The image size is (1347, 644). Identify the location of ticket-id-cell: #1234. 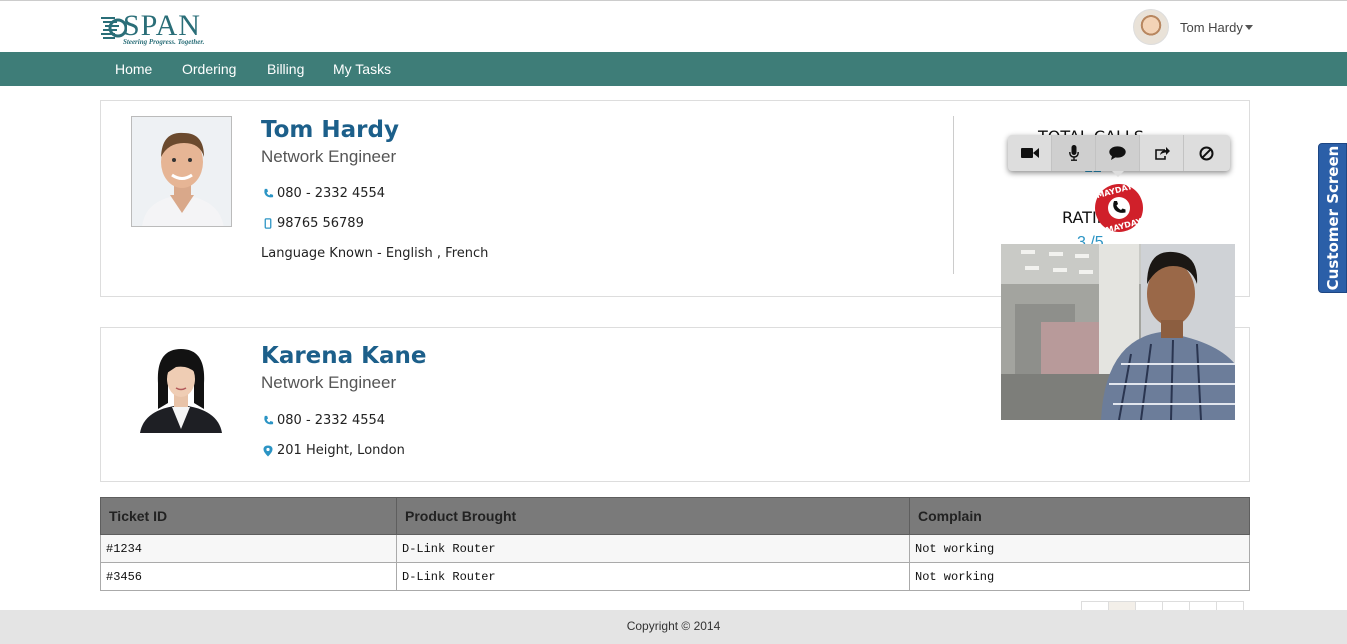
(248, 548).